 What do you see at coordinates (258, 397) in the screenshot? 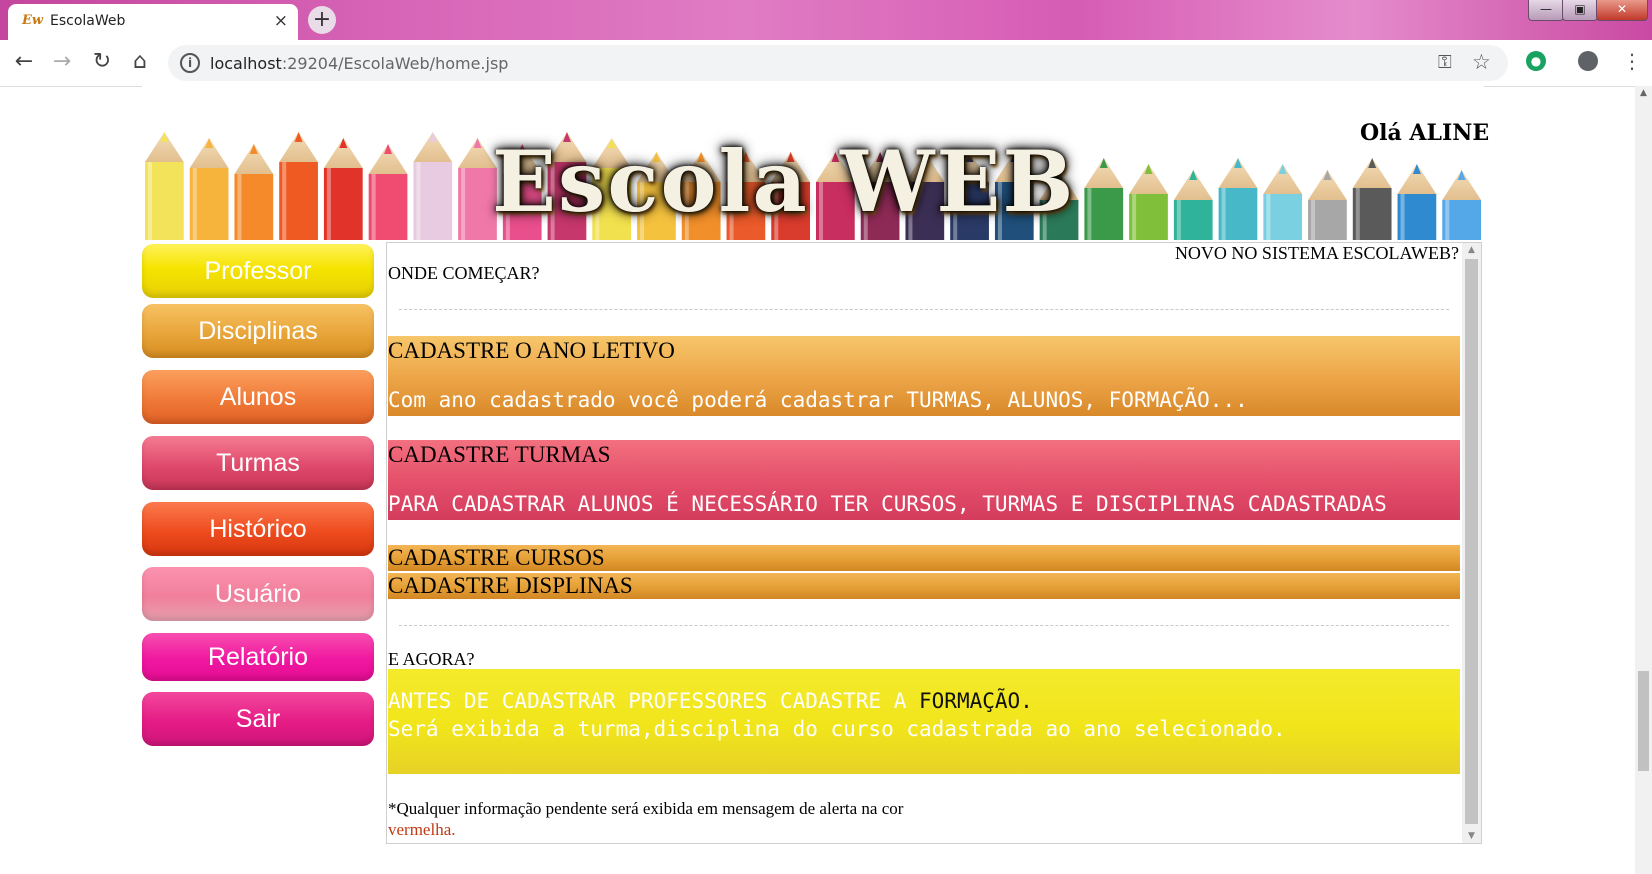
I see `menu-button-alunos: Alunos` at bounding box center [258, 397].